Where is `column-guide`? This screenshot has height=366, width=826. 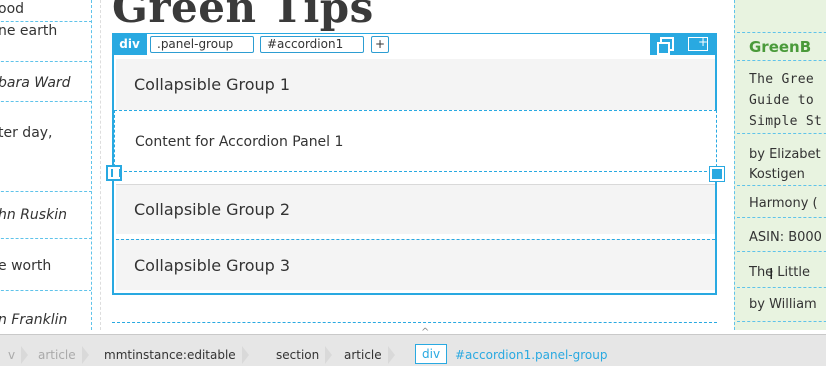 column-guide is located at coordinates (100, 165).